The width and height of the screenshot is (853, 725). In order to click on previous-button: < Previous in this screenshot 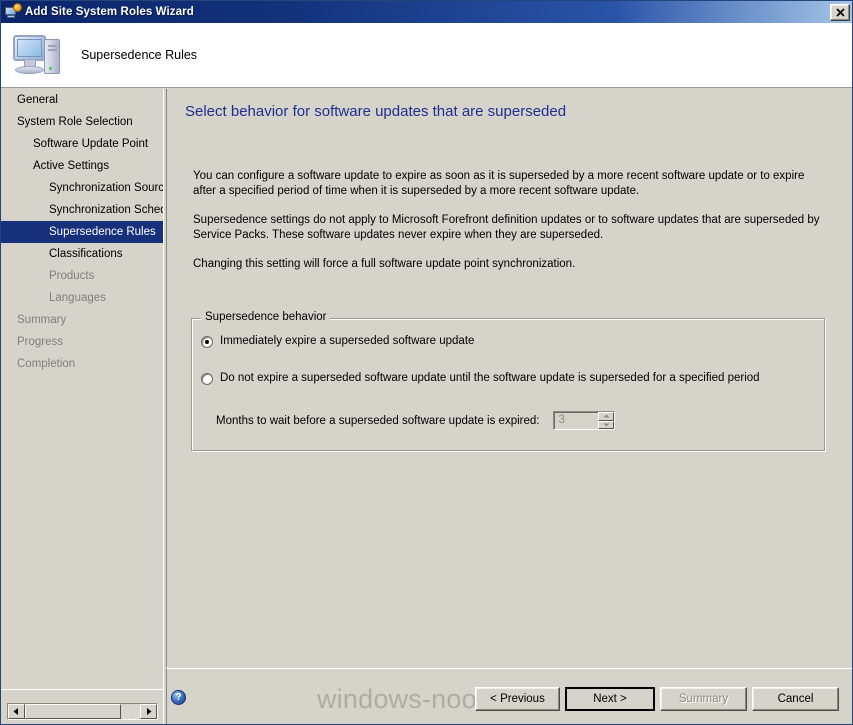, I will do `click(517, 699)`.